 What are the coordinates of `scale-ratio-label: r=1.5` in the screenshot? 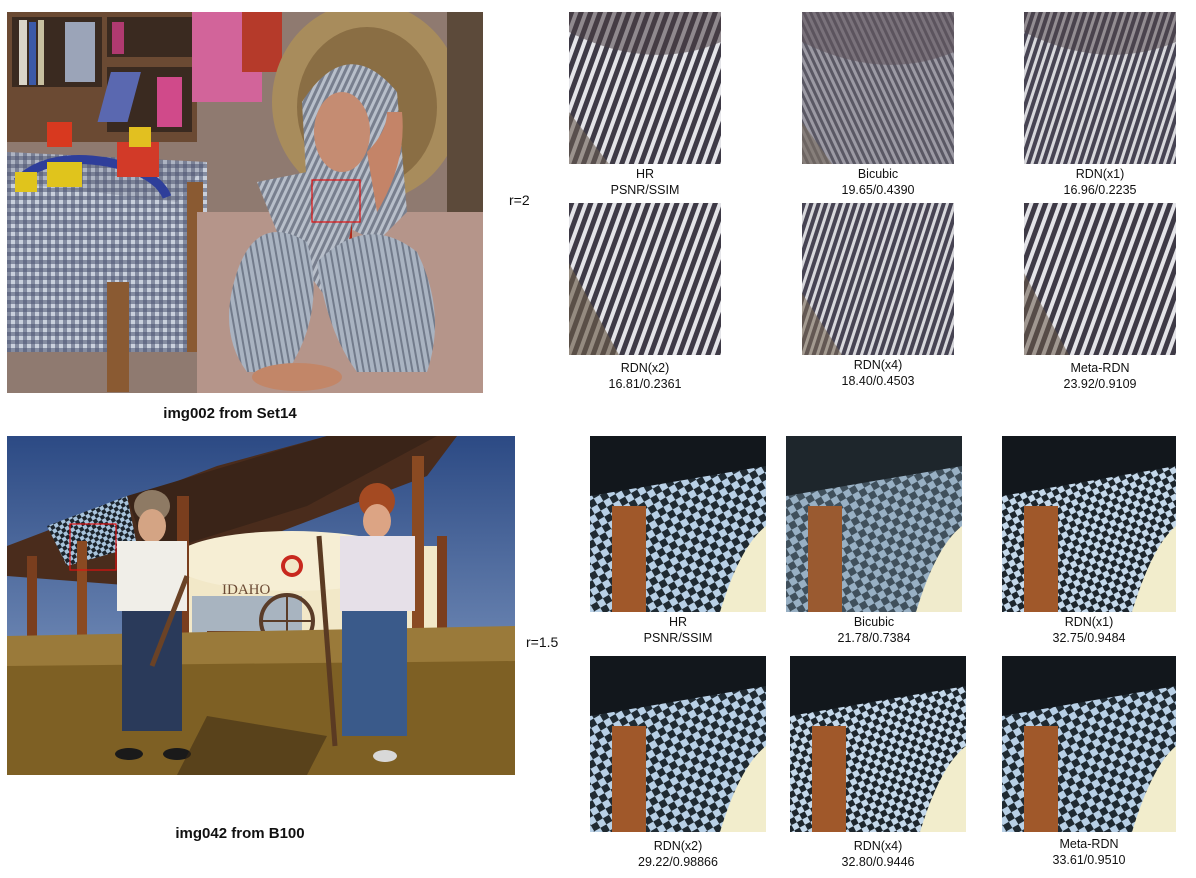 It's located at (542, 642).